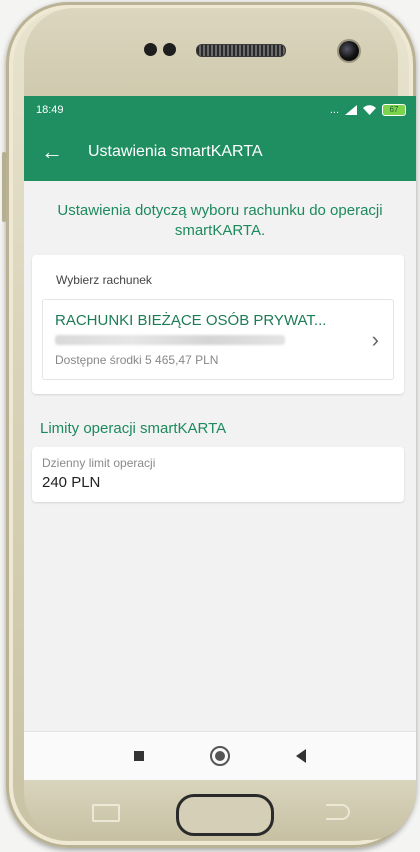  Describe the element at coordinates (218, 474) in the screenshot. I see `daily-limit-row: Dzienny limit operacji 240 PLN` at that location.